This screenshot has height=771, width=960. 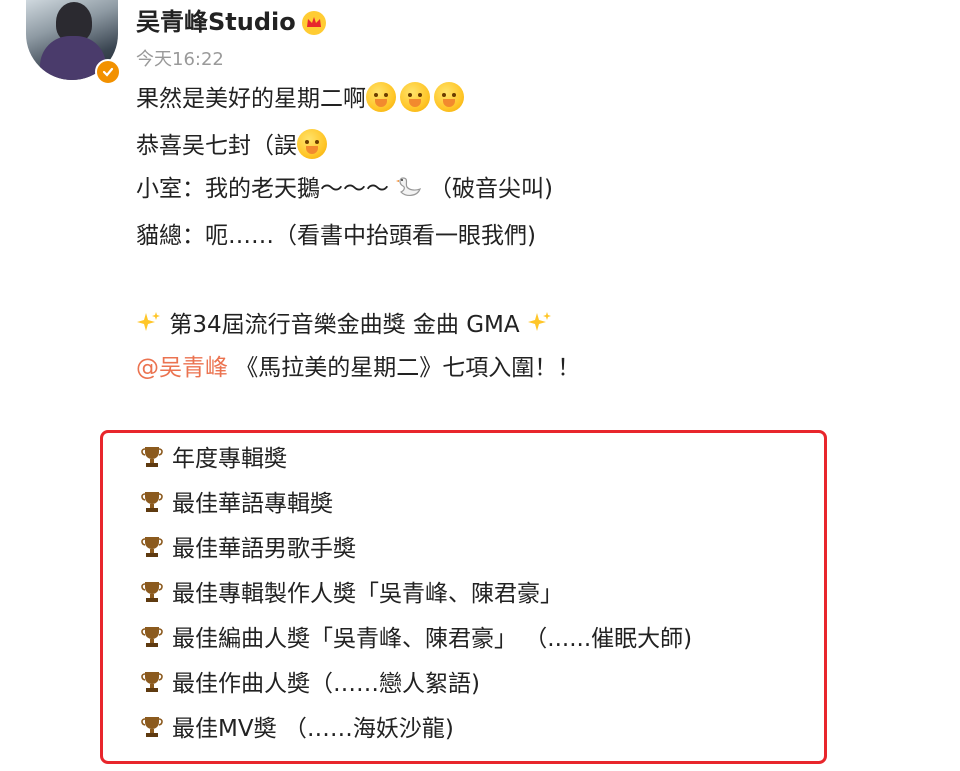 I want to click on award-item: 最佳專輯製作人奬「吳青峰、陳君豪」, so click(x=351, y=594).